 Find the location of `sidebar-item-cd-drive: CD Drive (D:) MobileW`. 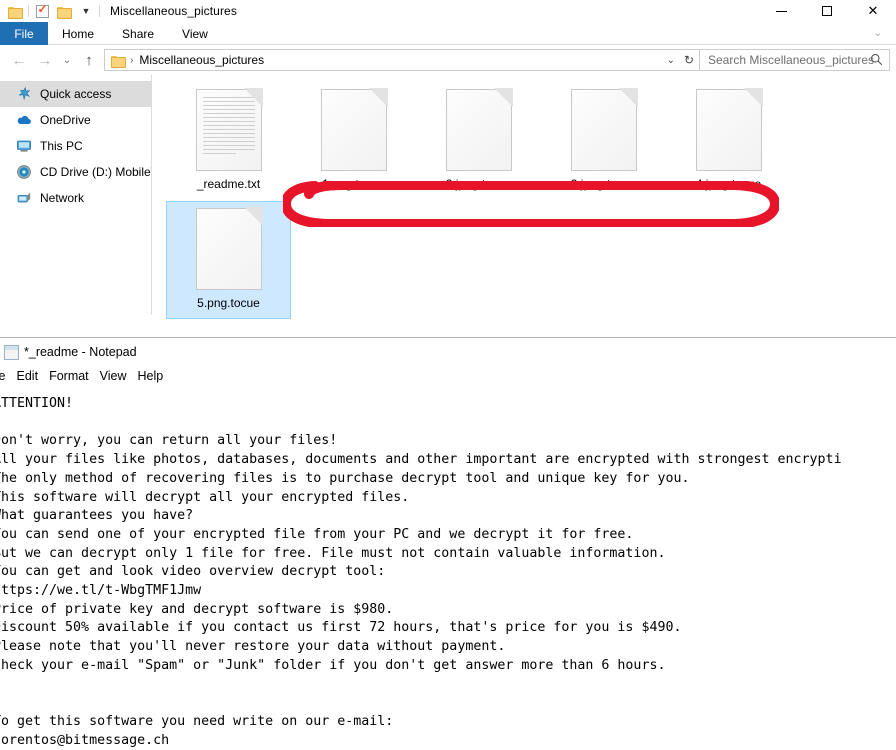

sidebar-item-cd-drive: CD Drive (D:) MobileW is located at coordinates (75, 172).